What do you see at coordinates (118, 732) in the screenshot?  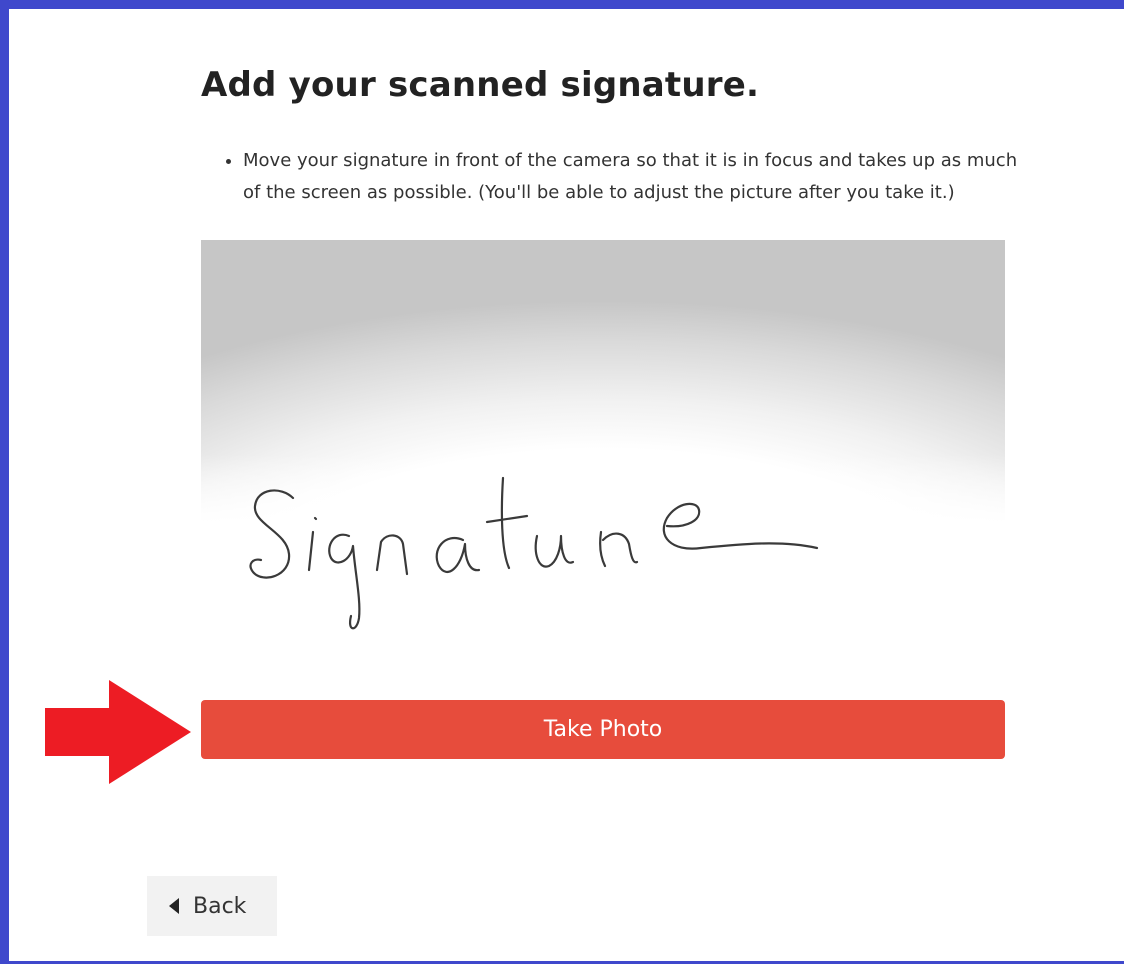 I see `arrow-right-icon` at bounding box center [118, 732].